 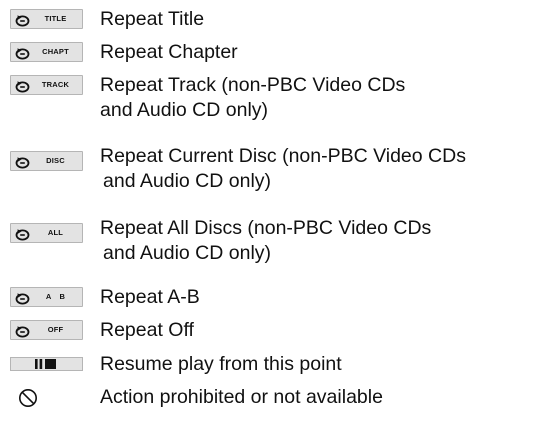 What do you see at coordinates (253, 85) in the screenshot?
I see `description-line: Repeat Track (non-PBC Video CDs` at bounding box center [253, 85].